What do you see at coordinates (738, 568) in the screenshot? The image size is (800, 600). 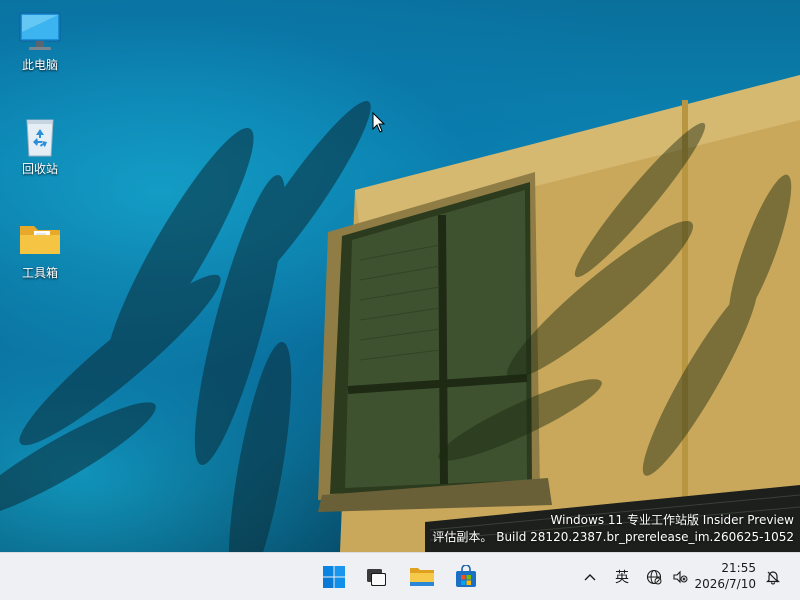 I see `clock-time: 21:55` at bounding box center [738, 568].